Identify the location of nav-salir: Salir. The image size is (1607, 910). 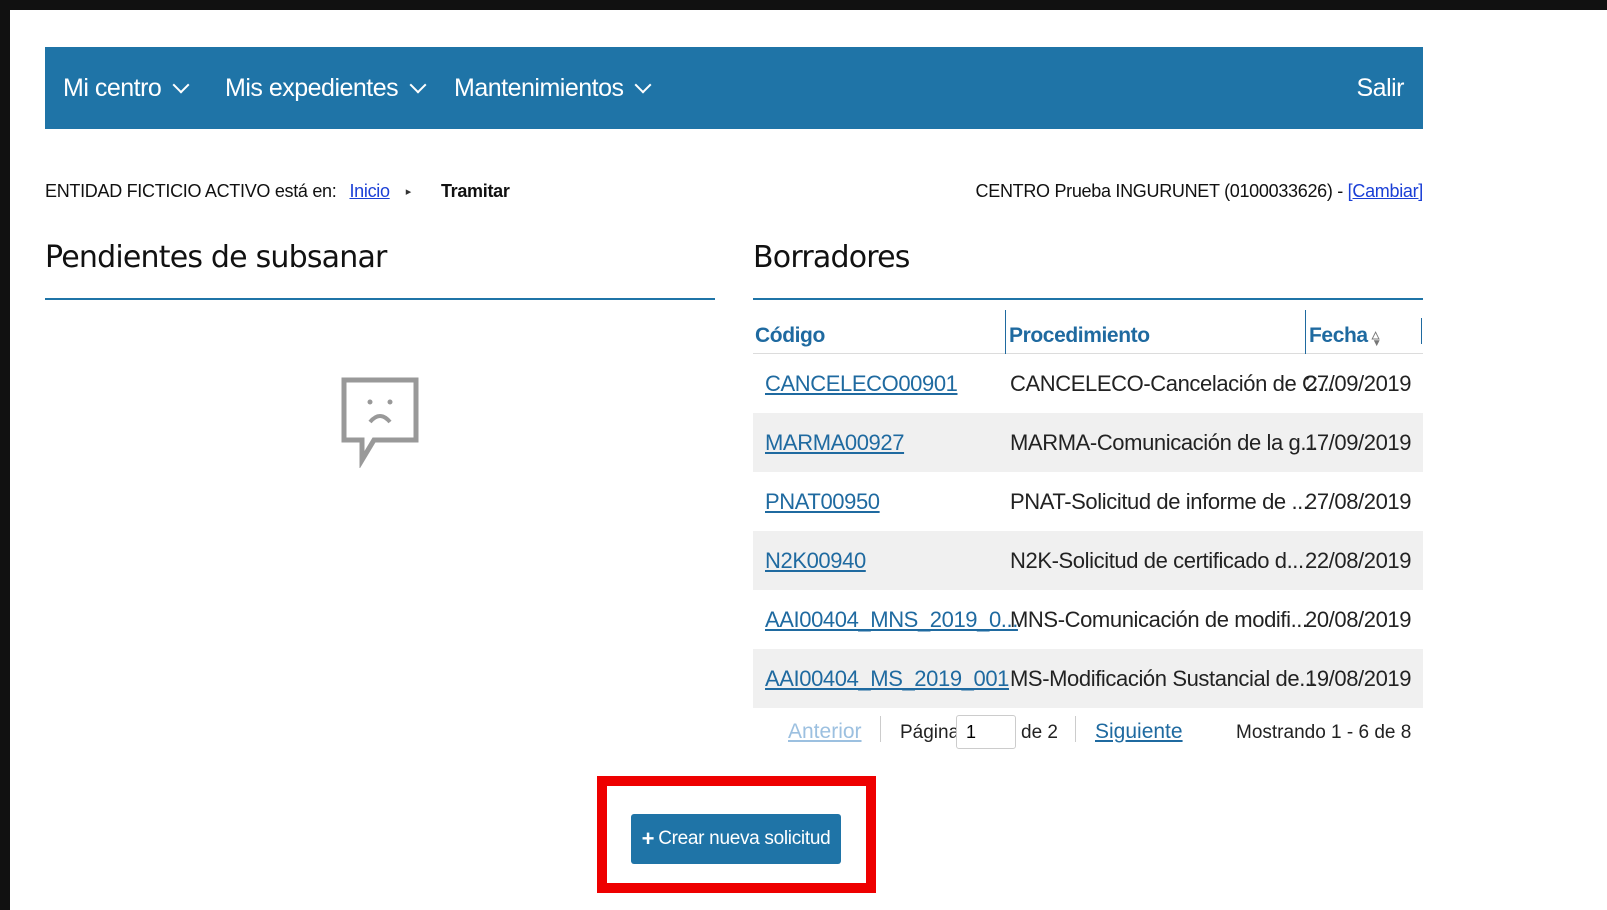
(1380, 88).